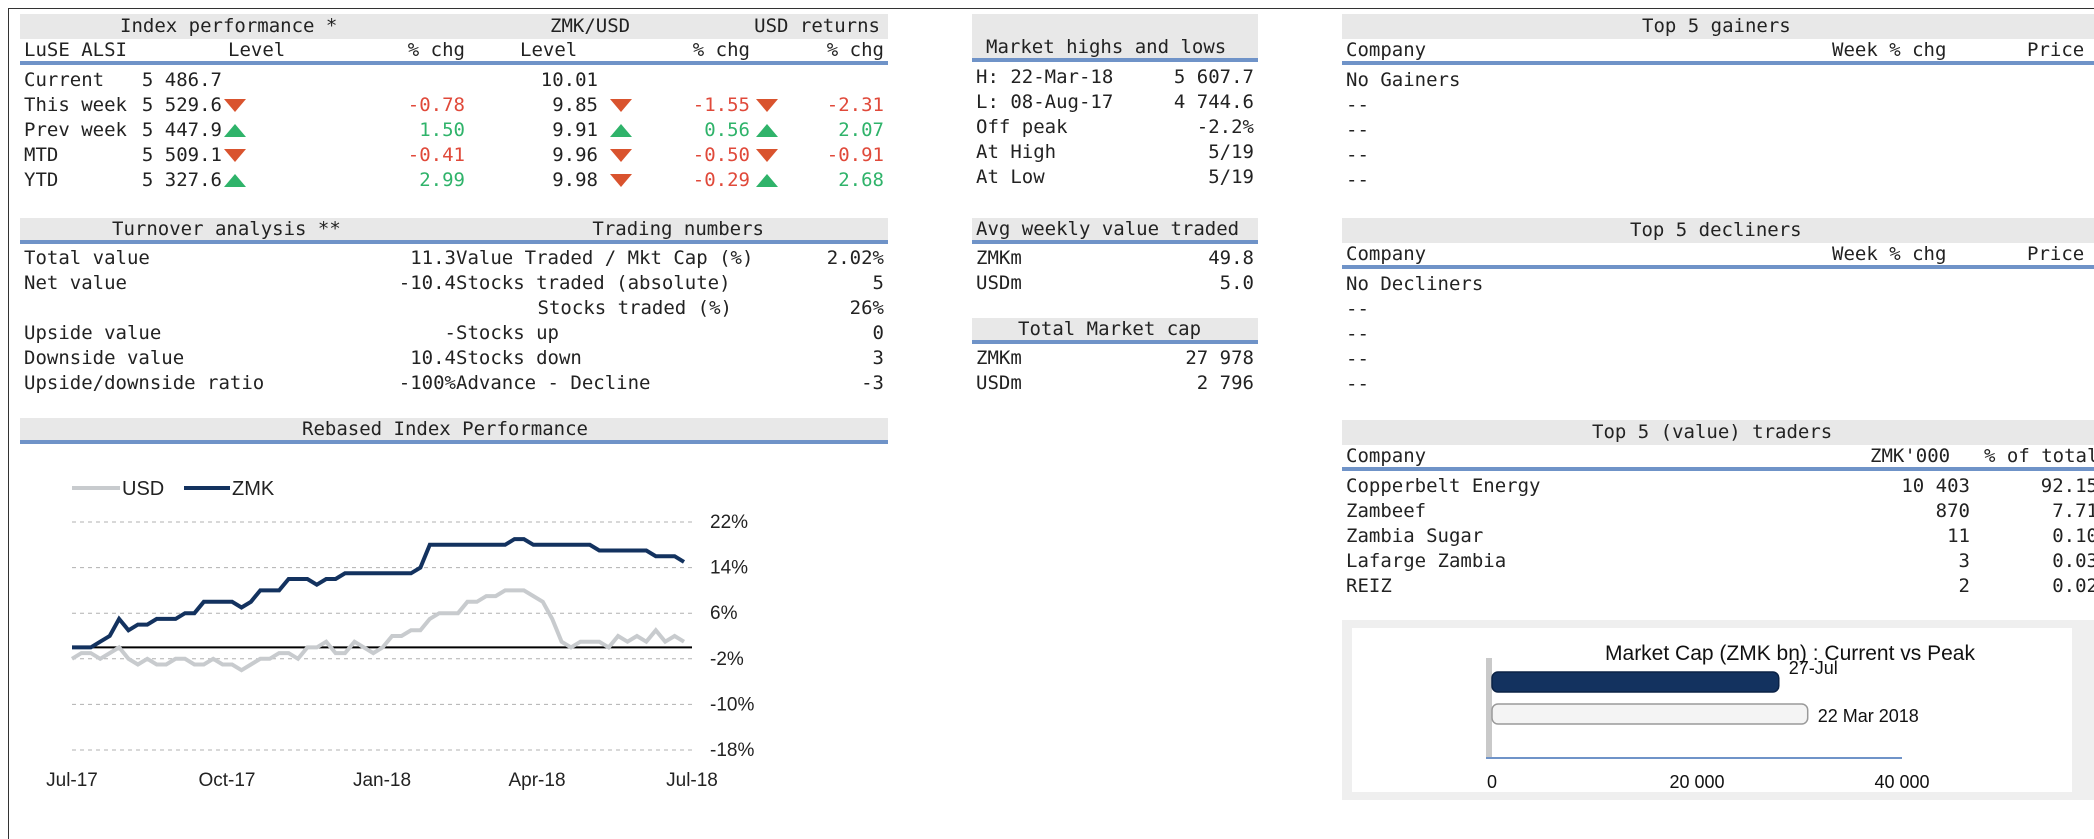  I want to click on trading-label: Stocks up, so click(507, 333).